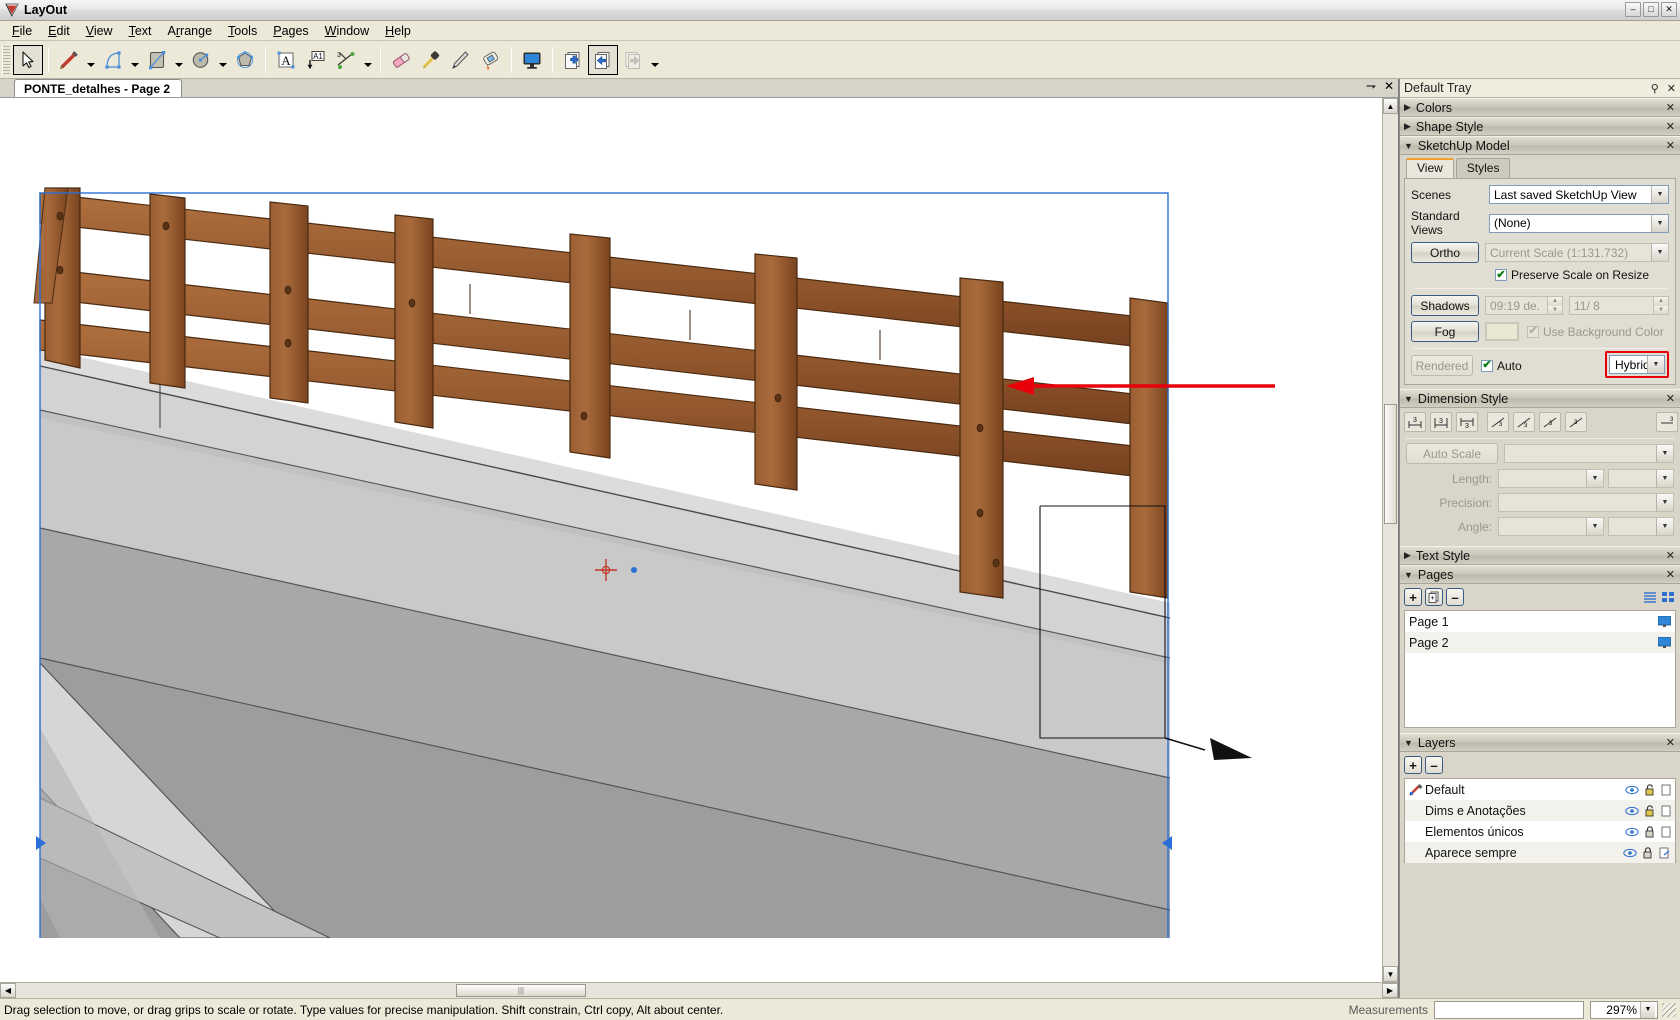  What do you see at coordinates (1524, 422) in the screenshot?
I see `dim-rotate-aligned-icon: 3` at bounding box center [1524, 422].